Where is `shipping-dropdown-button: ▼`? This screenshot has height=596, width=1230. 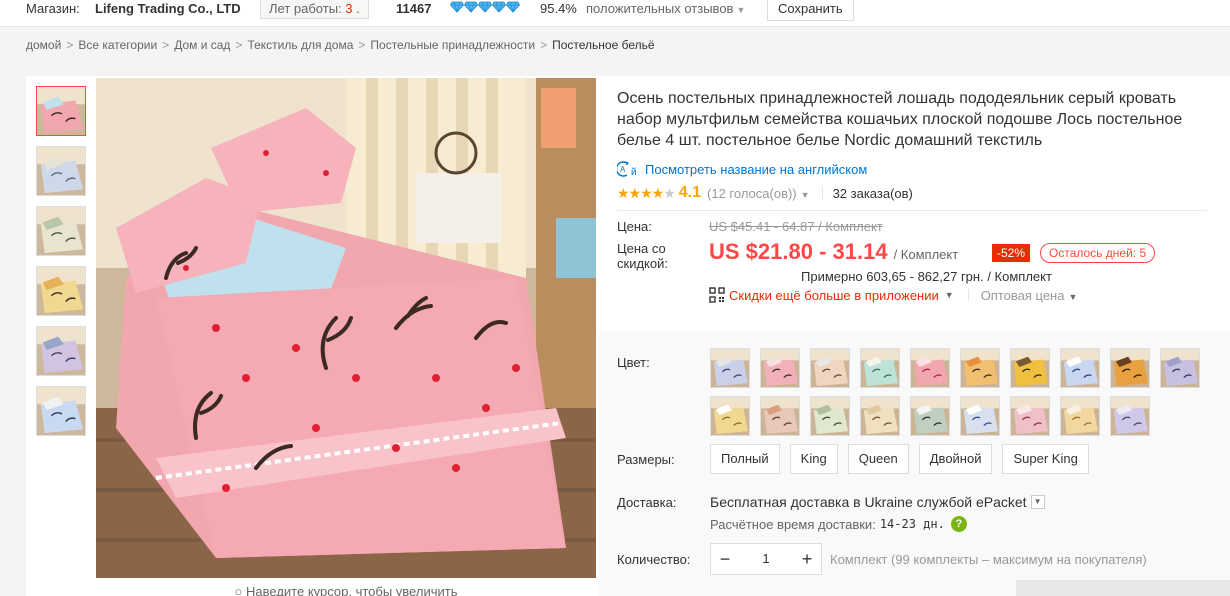
shipping-dropdown-button: ▼ is located at coordinates (1037, 502).